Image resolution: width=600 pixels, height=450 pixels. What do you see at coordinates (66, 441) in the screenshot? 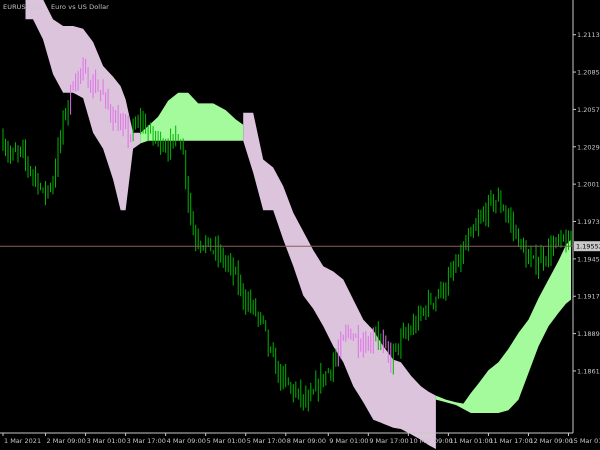
I see `time-tick-label: 2 Mar 09:00` at bounding box center [66, 441].